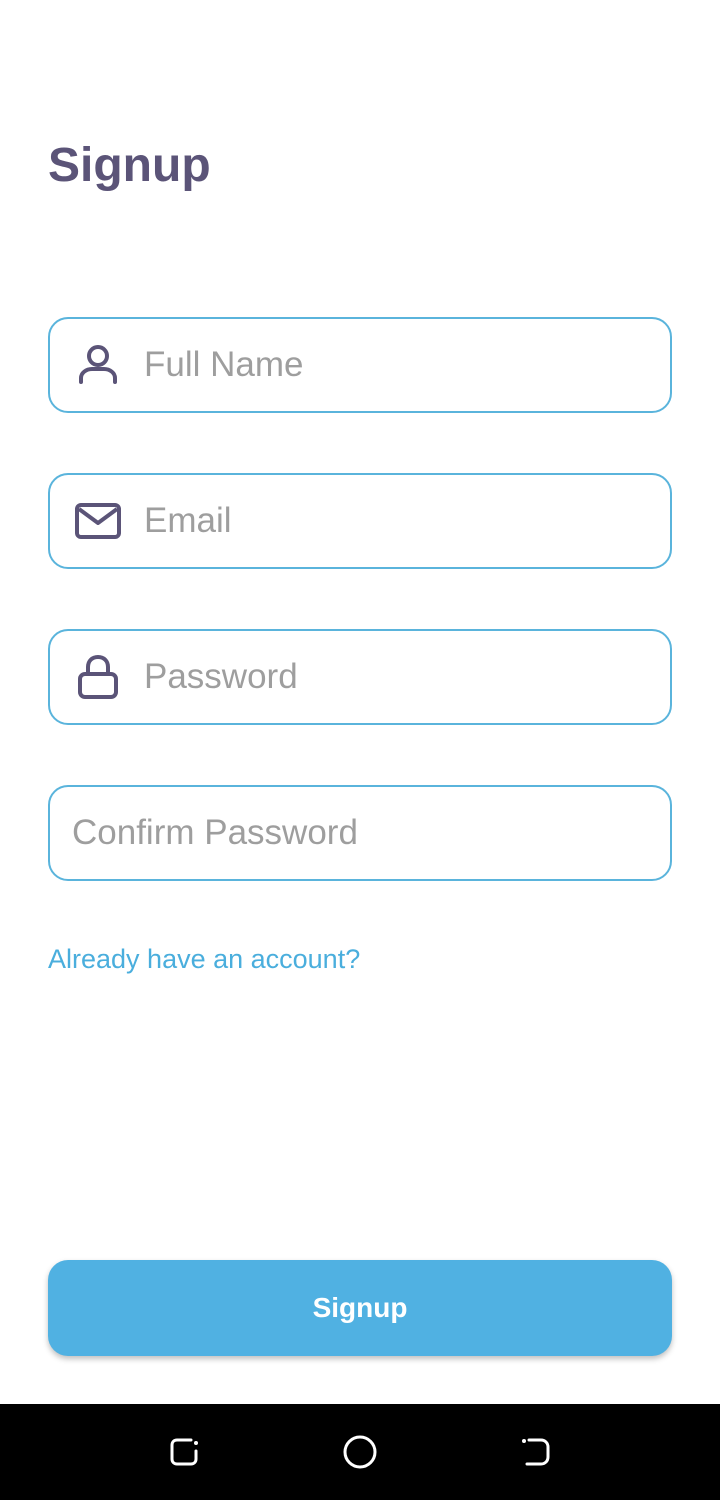  I want to click on home-icon, so click(360, 1452).